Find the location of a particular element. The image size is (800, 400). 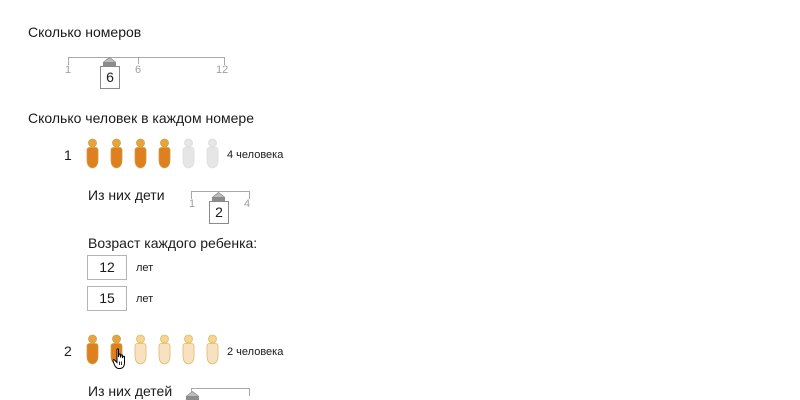

rooms-slider-max-label: 12 is located at coordinates (222, 70).